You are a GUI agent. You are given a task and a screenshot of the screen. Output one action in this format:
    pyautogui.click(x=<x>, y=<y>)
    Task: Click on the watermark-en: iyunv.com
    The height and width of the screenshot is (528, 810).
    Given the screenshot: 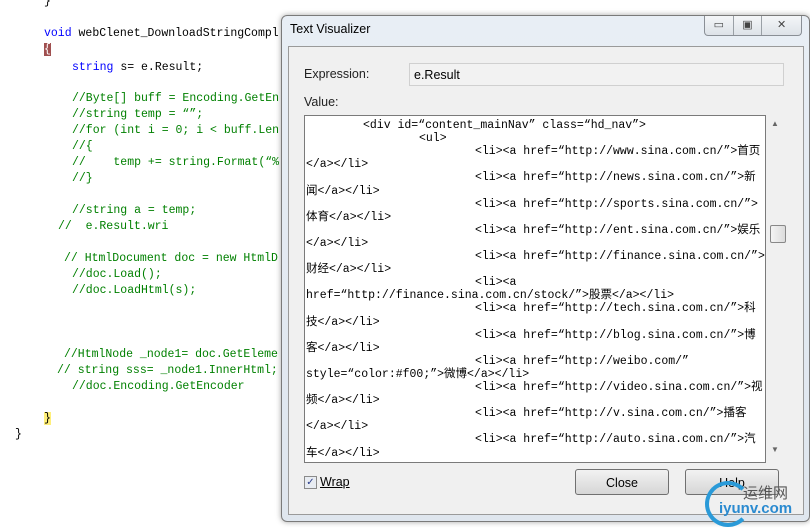 What is the action you would take?
    pyautogui.click(x=756, y=508)
    